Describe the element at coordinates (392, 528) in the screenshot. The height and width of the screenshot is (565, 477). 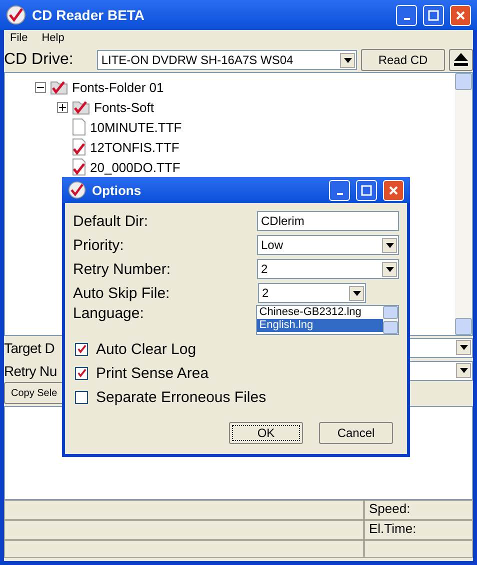
I see `time-label: El.Time:` at that location.